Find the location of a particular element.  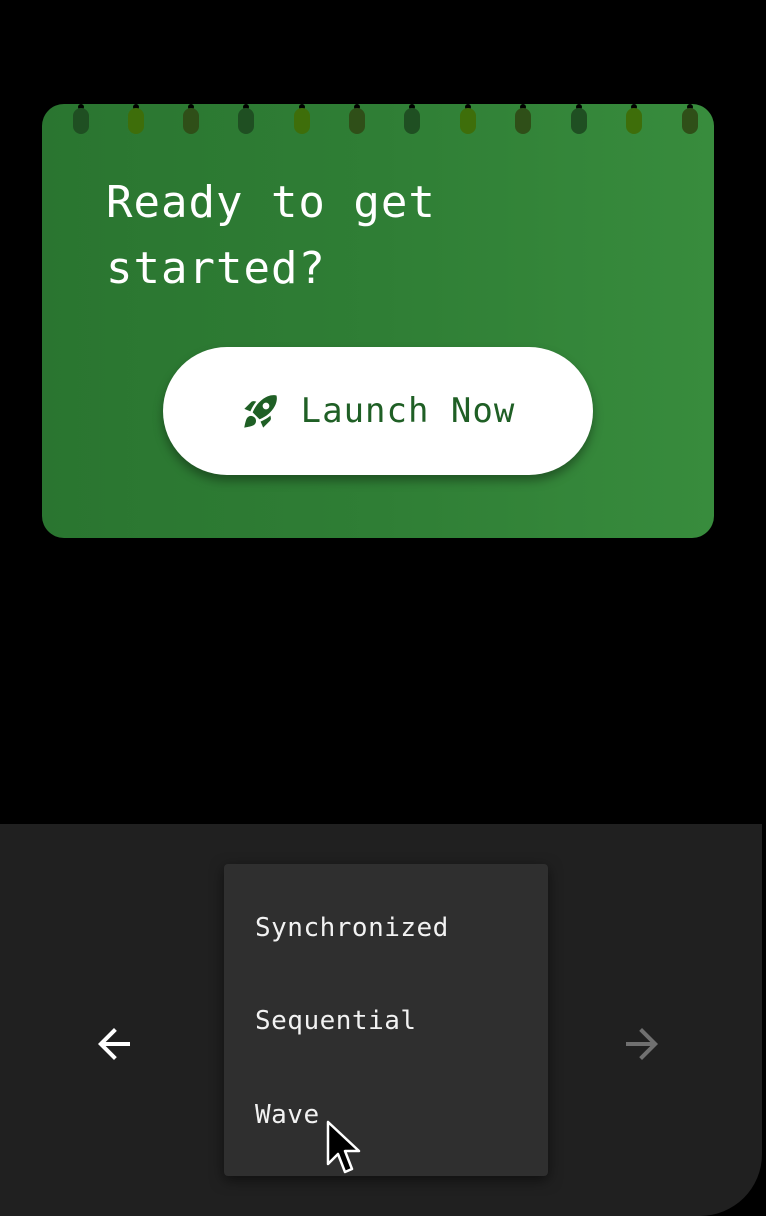

next-button is located at coordinates (642, 1044).